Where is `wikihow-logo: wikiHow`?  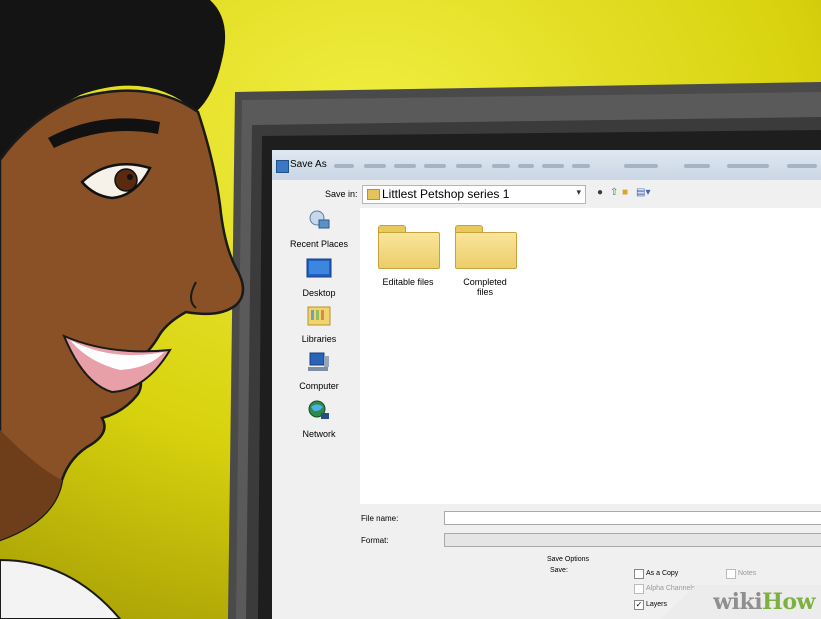
wikihow-logo: wikiHow is located at coordinates (764, 602).